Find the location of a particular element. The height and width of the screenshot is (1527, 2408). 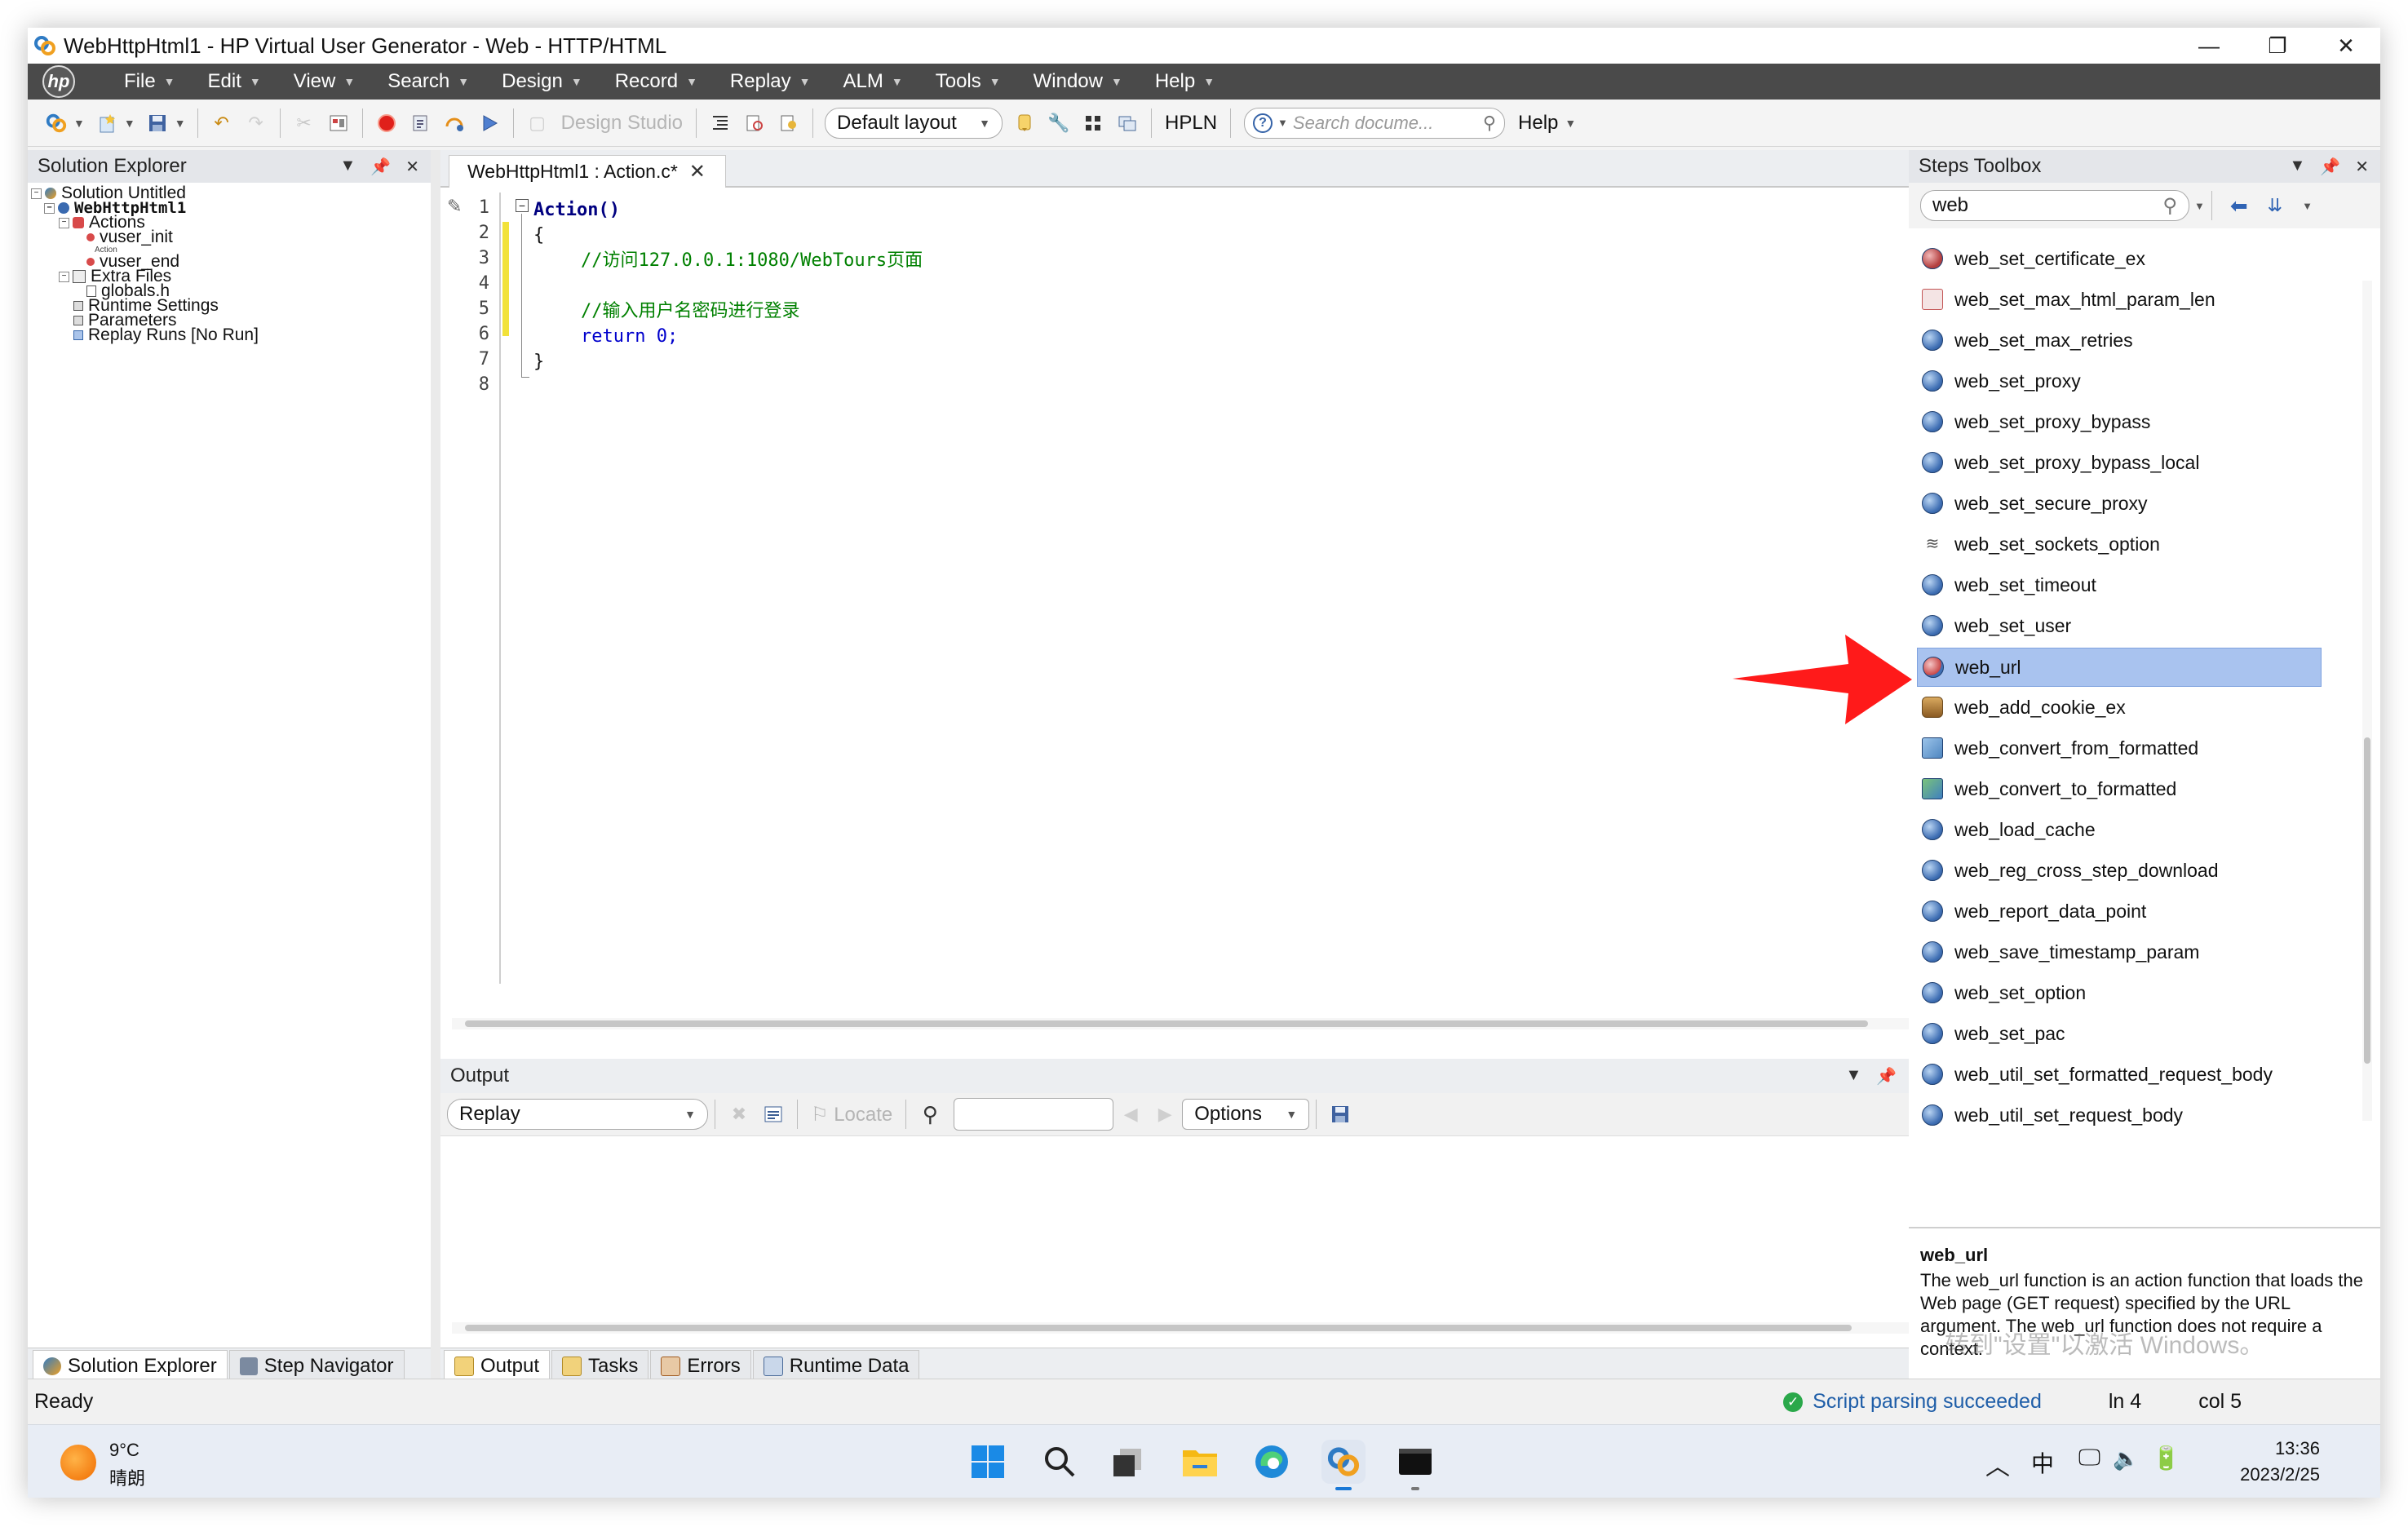

restore-button: ❐ is located at coordinates (2277, 46).